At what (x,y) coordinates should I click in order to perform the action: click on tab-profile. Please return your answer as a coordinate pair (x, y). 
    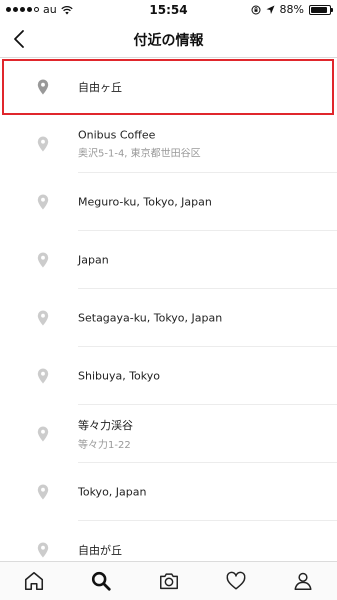
    Looking at the image, I should click on (303, 581).